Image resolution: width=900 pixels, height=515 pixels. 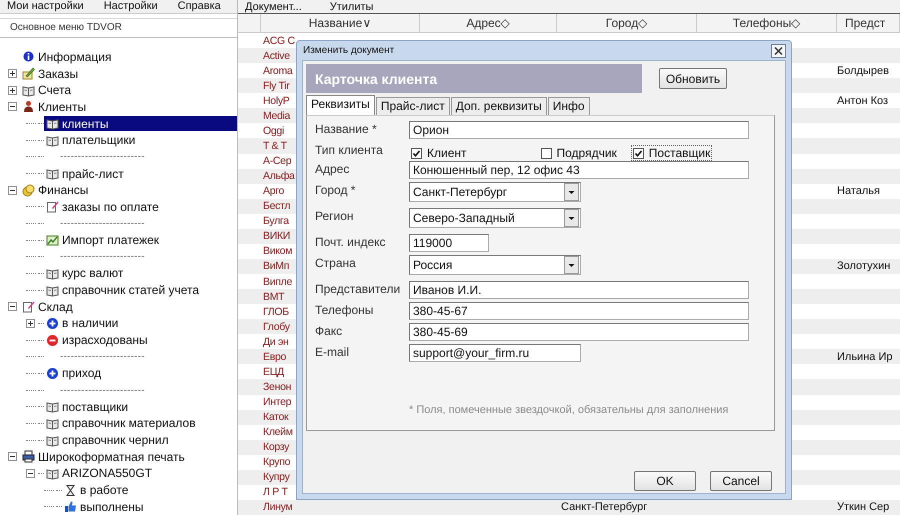 What do you see at coordinates (140, 124) in the screenshot?
I see `tree-item: клиенты` at bounding box center [140, 124].